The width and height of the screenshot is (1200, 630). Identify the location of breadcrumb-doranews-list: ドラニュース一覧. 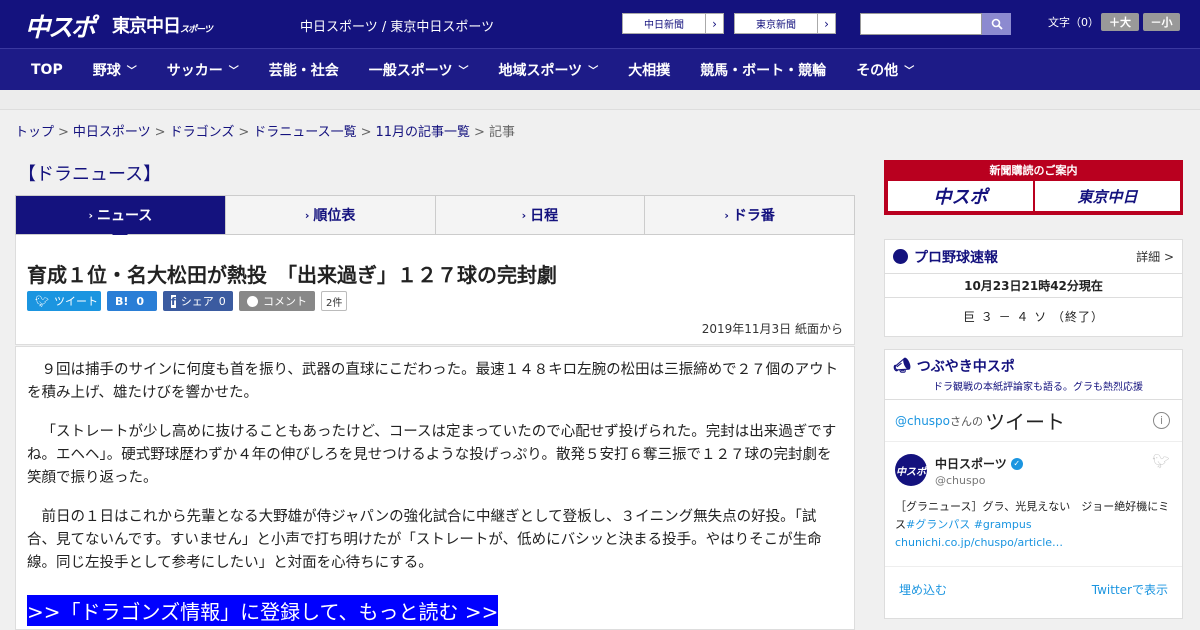
(304, 132).